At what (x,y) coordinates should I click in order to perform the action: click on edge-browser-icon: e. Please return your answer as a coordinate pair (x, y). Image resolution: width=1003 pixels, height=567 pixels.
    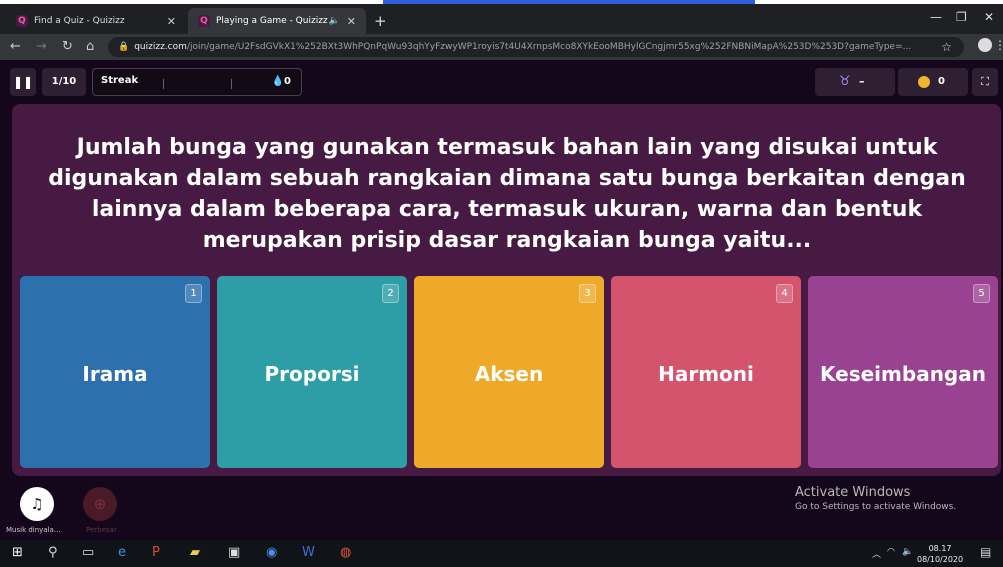
    Looking at the image, I should click on (122, 552).